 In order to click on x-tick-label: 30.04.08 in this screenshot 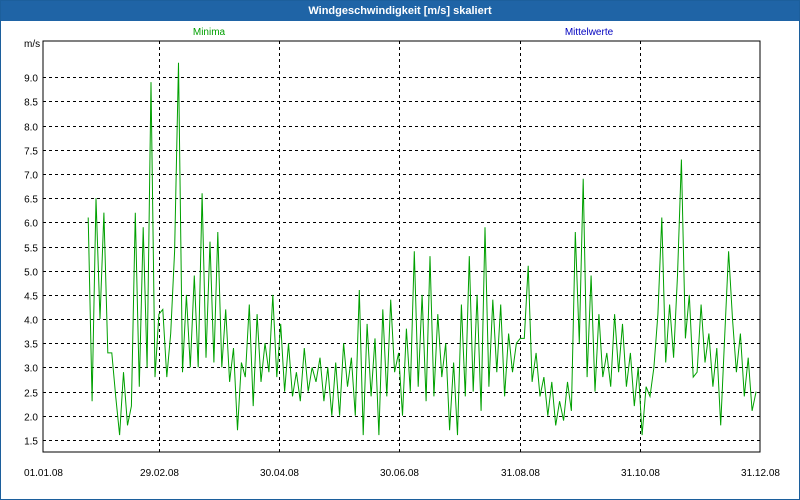, I will do `click(279, 473)`.